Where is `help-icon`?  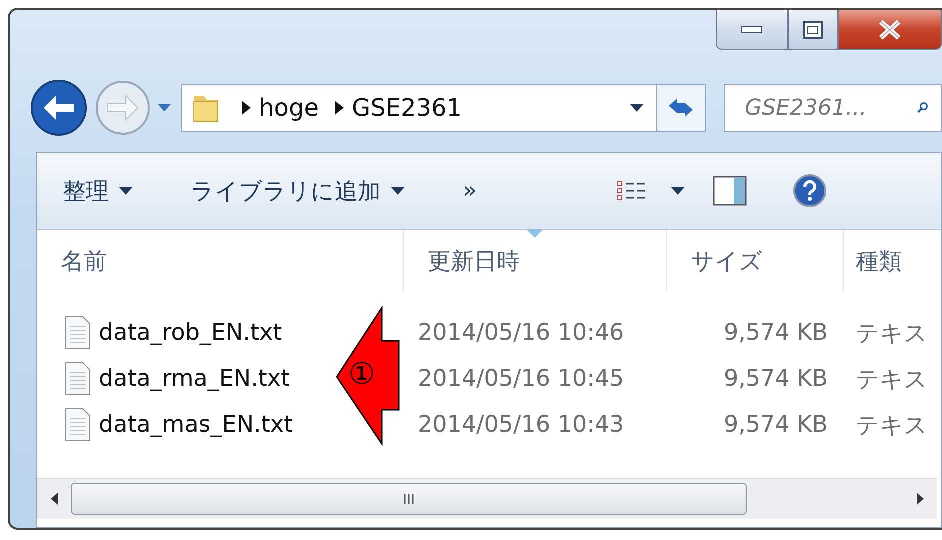
help-icon is located at coordinates (810, 191).